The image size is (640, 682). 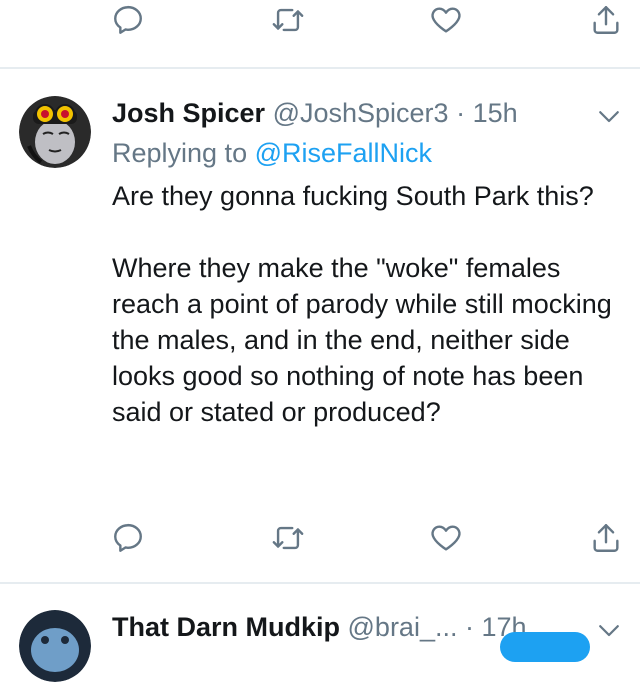 I want to click on tweet-actions, so click(x=320, y=543).